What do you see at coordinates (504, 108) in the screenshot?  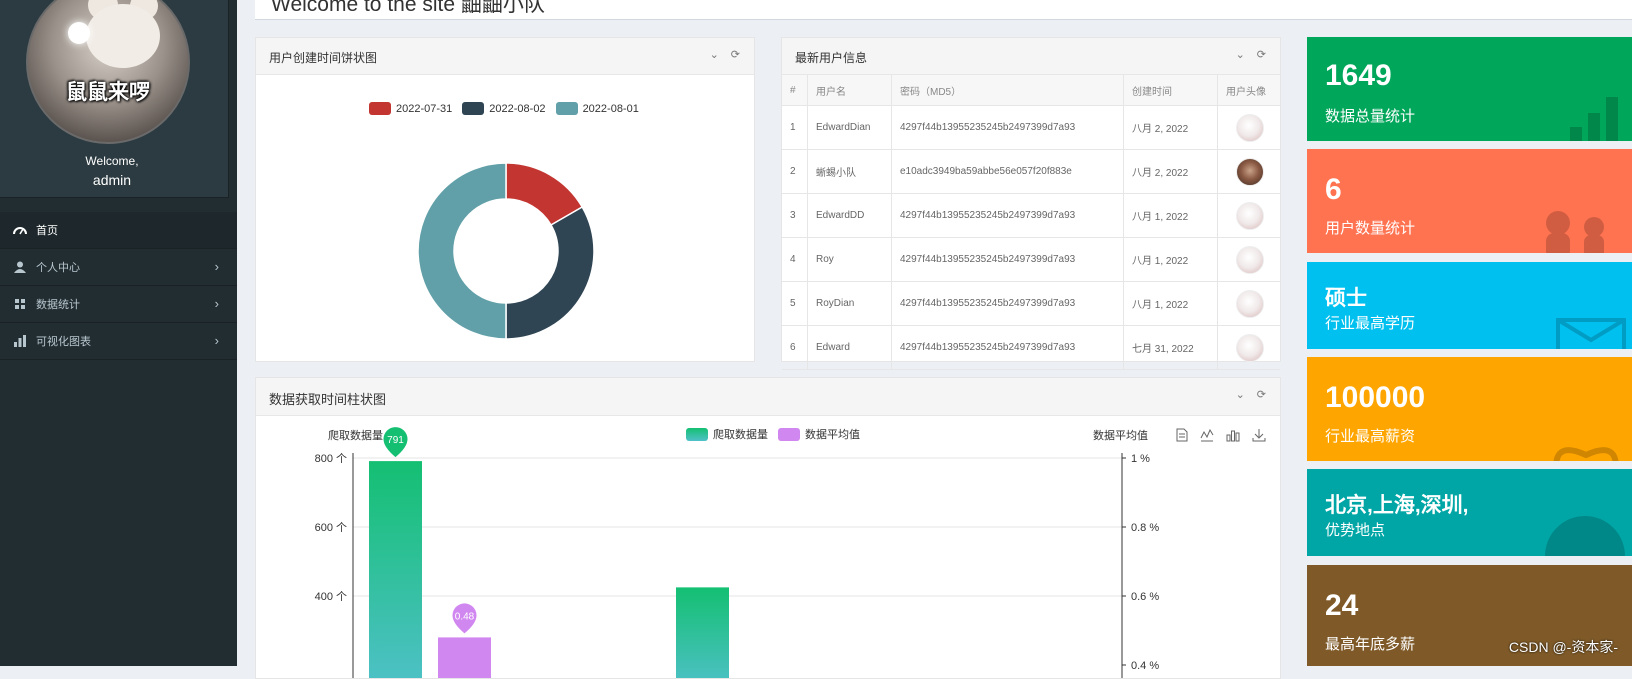 I see `legend-item: 2022-08-02` at bounding box center [504, 108].